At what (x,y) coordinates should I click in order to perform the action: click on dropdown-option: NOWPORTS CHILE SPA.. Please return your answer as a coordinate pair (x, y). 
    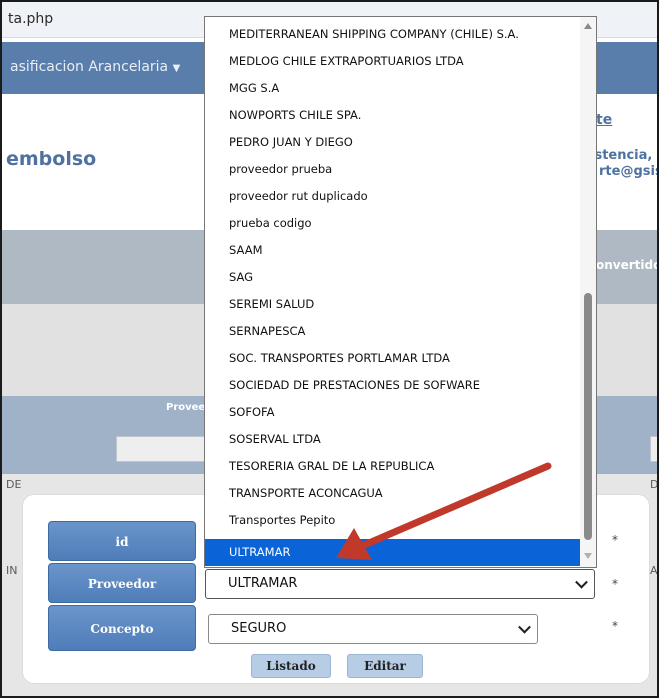
    Looking at the image, I should click on (393, 115).